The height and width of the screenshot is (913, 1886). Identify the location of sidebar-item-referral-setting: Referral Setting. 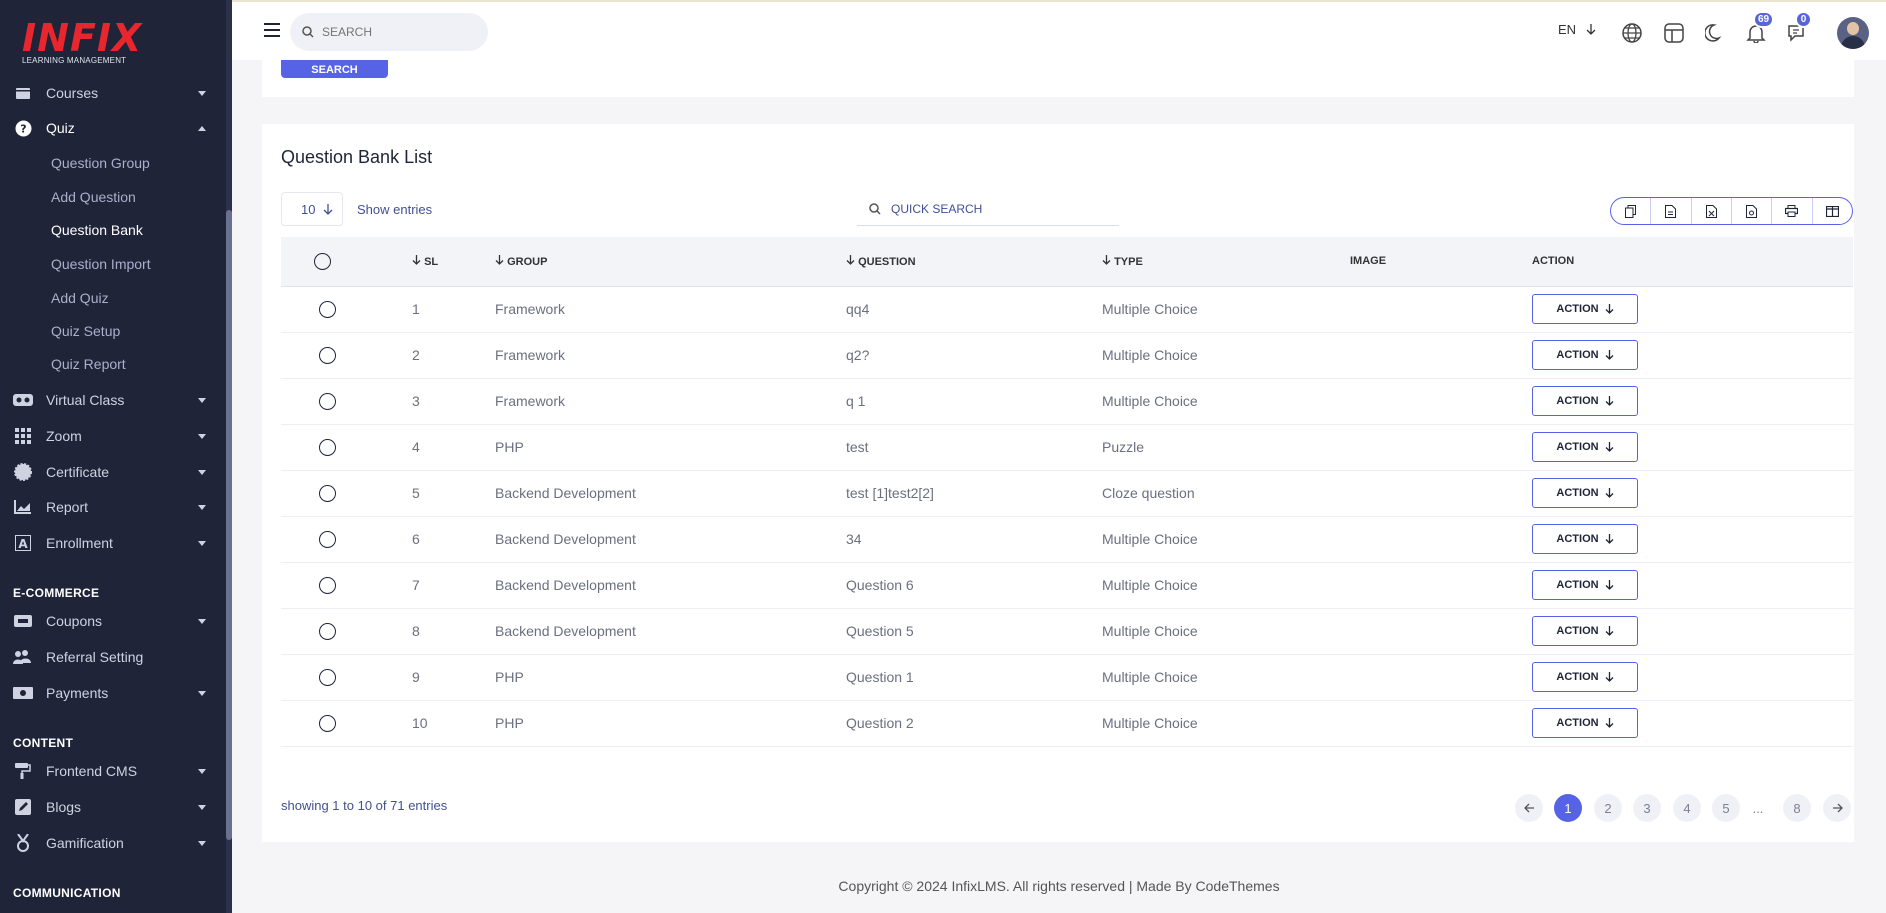
(113, 657).